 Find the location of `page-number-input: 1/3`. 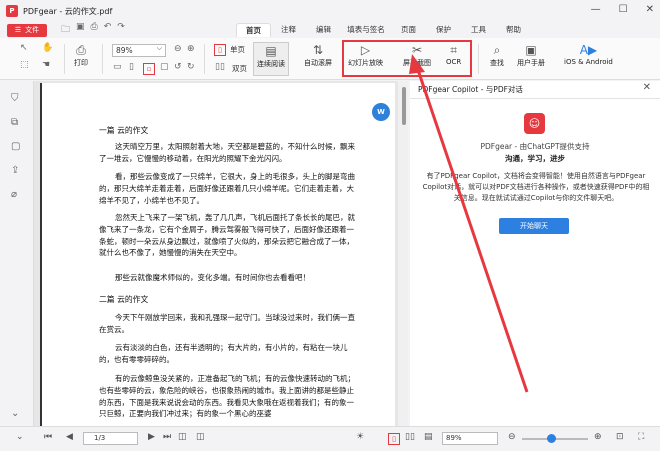

page-number-input: 1/3 is located at coordinates (110, 438).